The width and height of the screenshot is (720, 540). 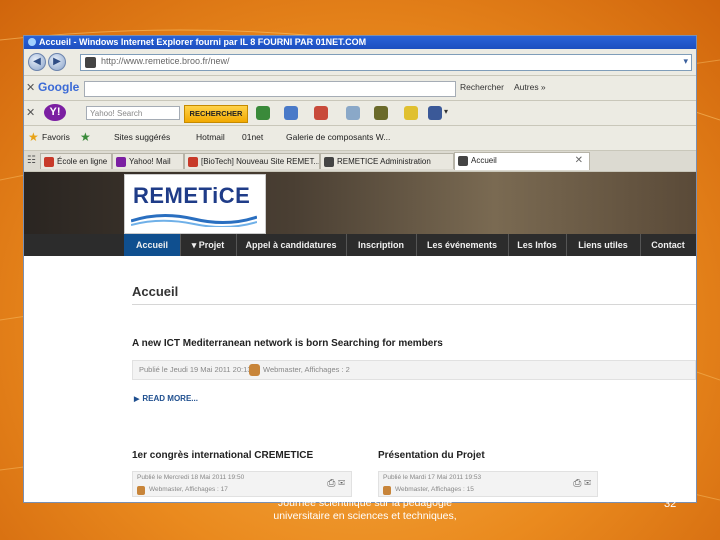 I want to click on address-toolbar: ◀ ▶ http://www.remetice.broo.fr/new/ ▾, so click(x=360, y=62).